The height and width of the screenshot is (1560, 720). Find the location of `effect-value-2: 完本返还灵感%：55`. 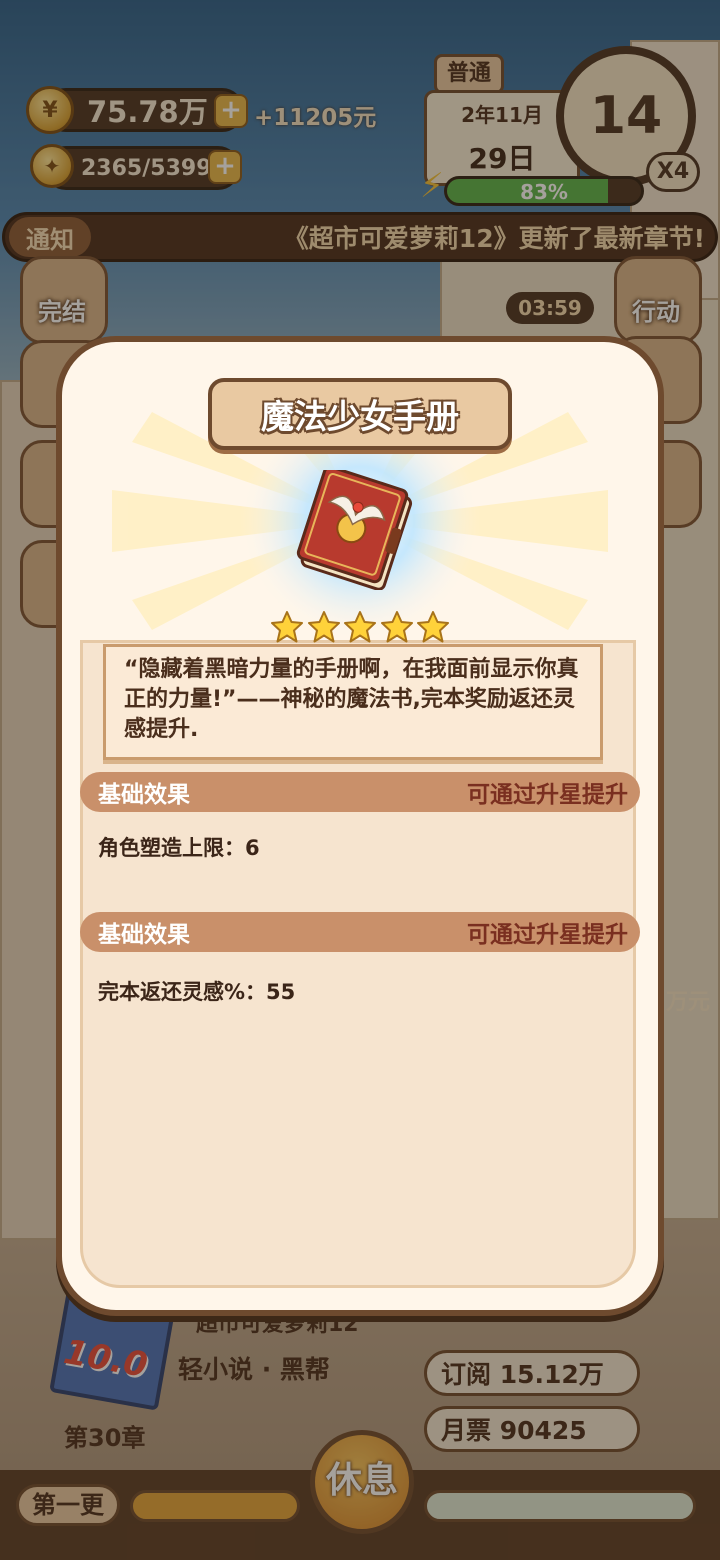

effect-value-2: 完本返还灵感%：55 is located at coordinates (197, 992).